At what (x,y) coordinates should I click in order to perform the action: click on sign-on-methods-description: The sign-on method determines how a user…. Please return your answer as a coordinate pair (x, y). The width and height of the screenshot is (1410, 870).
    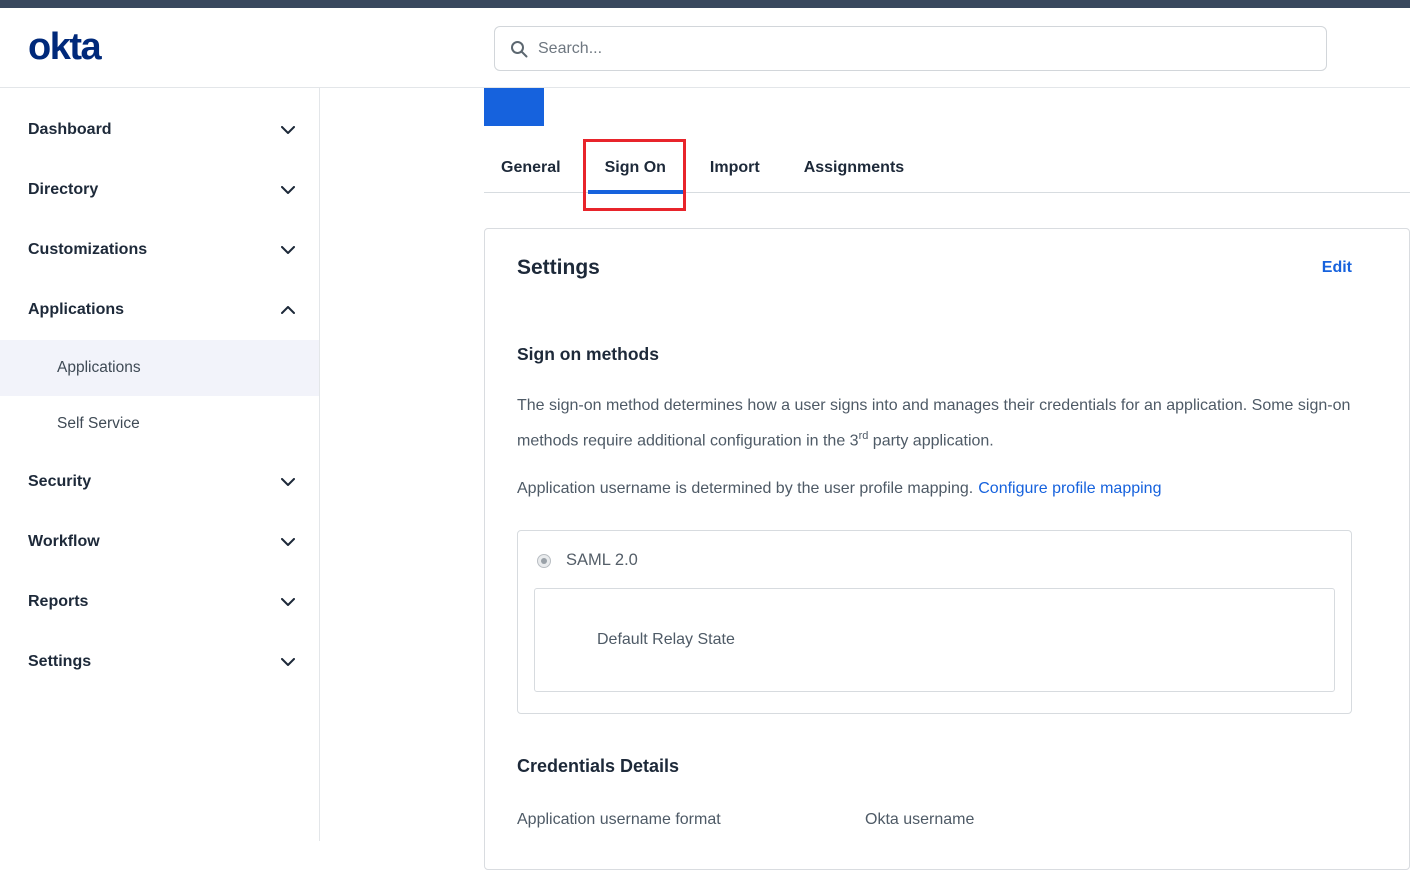
    Looking at the image, I should click on (934, 423).